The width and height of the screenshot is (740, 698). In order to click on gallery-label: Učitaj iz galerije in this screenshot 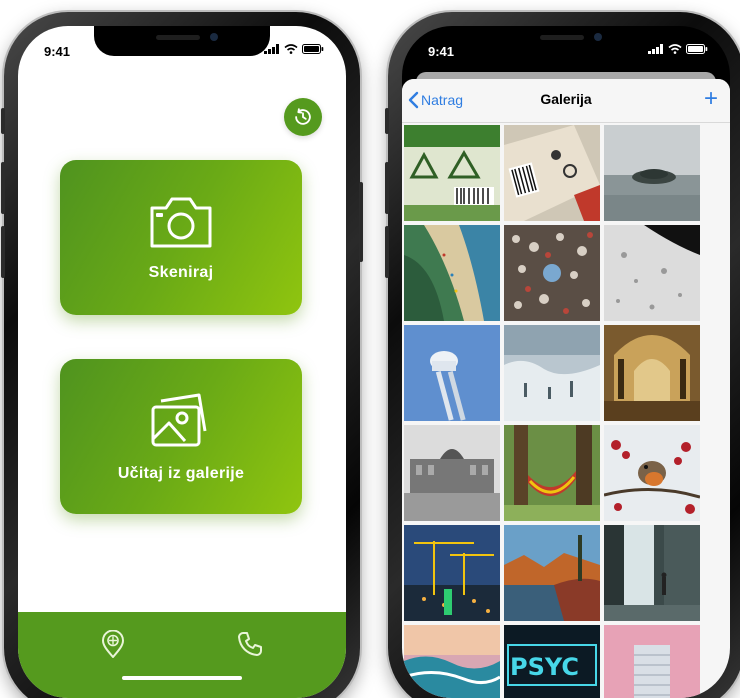, I will do `click(181, 473)`.